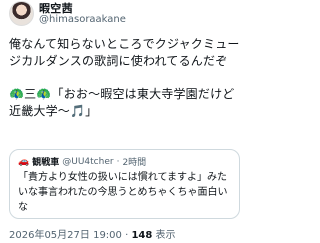  I want to click on views-label: 表示, so click(165, 235).